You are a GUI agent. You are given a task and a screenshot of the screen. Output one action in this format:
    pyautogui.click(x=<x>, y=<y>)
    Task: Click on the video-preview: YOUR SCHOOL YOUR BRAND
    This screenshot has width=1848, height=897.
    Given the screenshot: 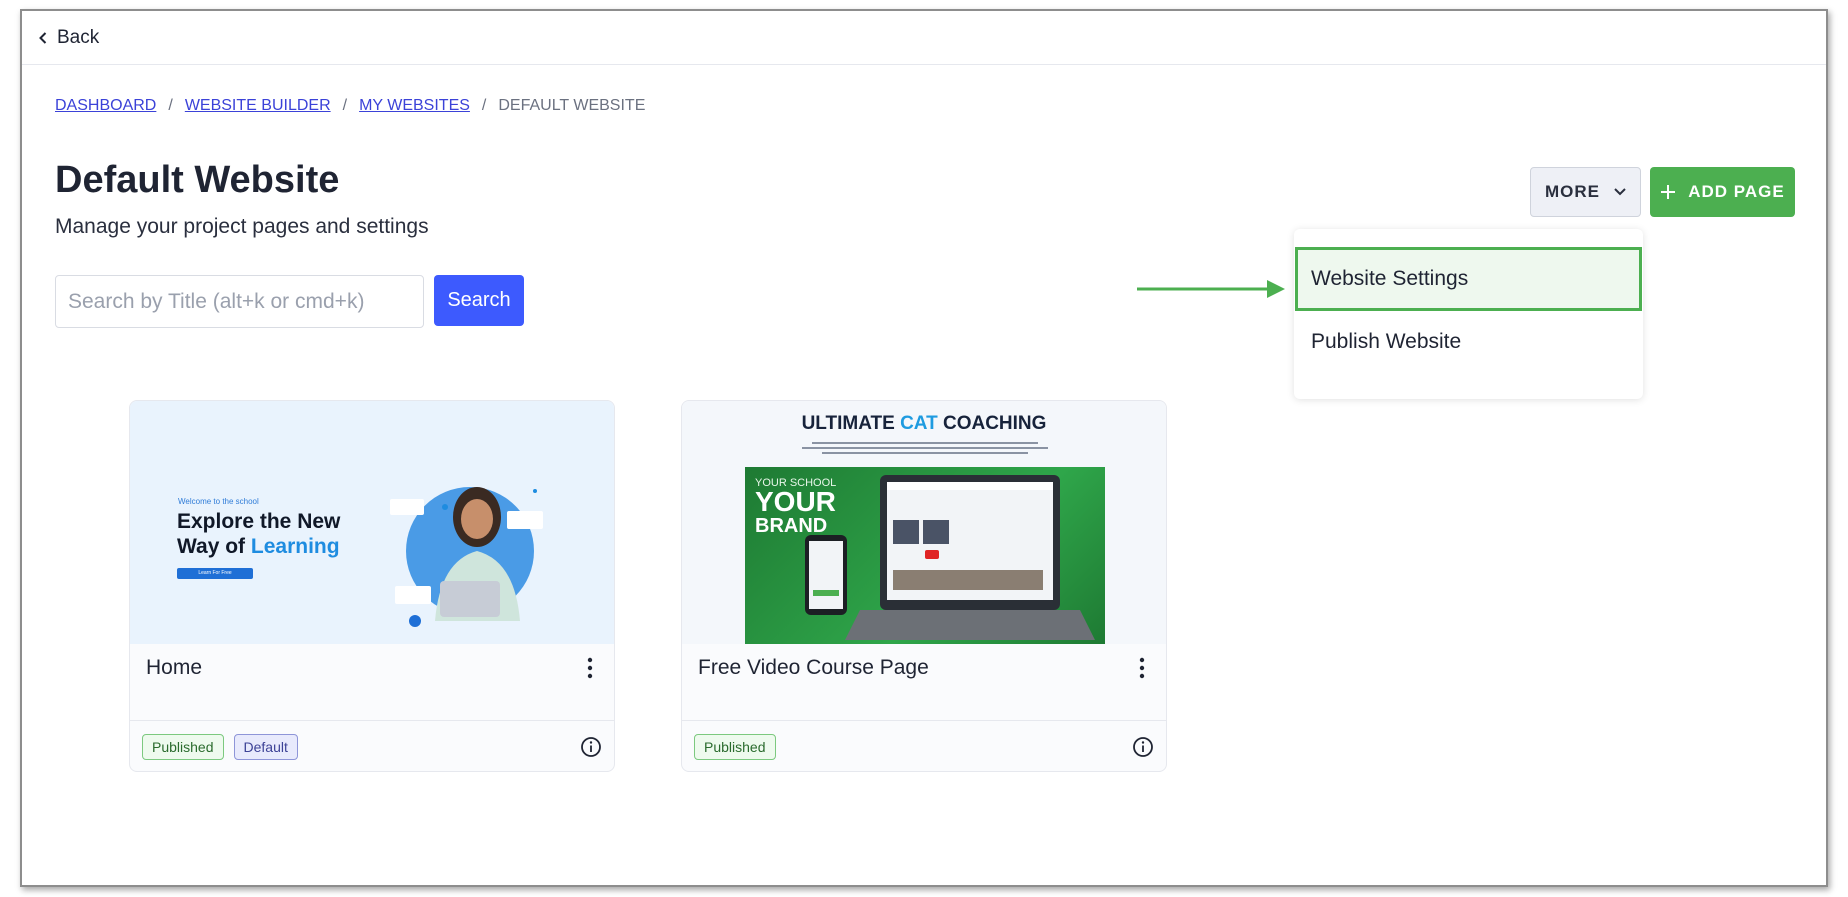 What is the action you would take?
    pyautogui.click(x=925, y=555)
    